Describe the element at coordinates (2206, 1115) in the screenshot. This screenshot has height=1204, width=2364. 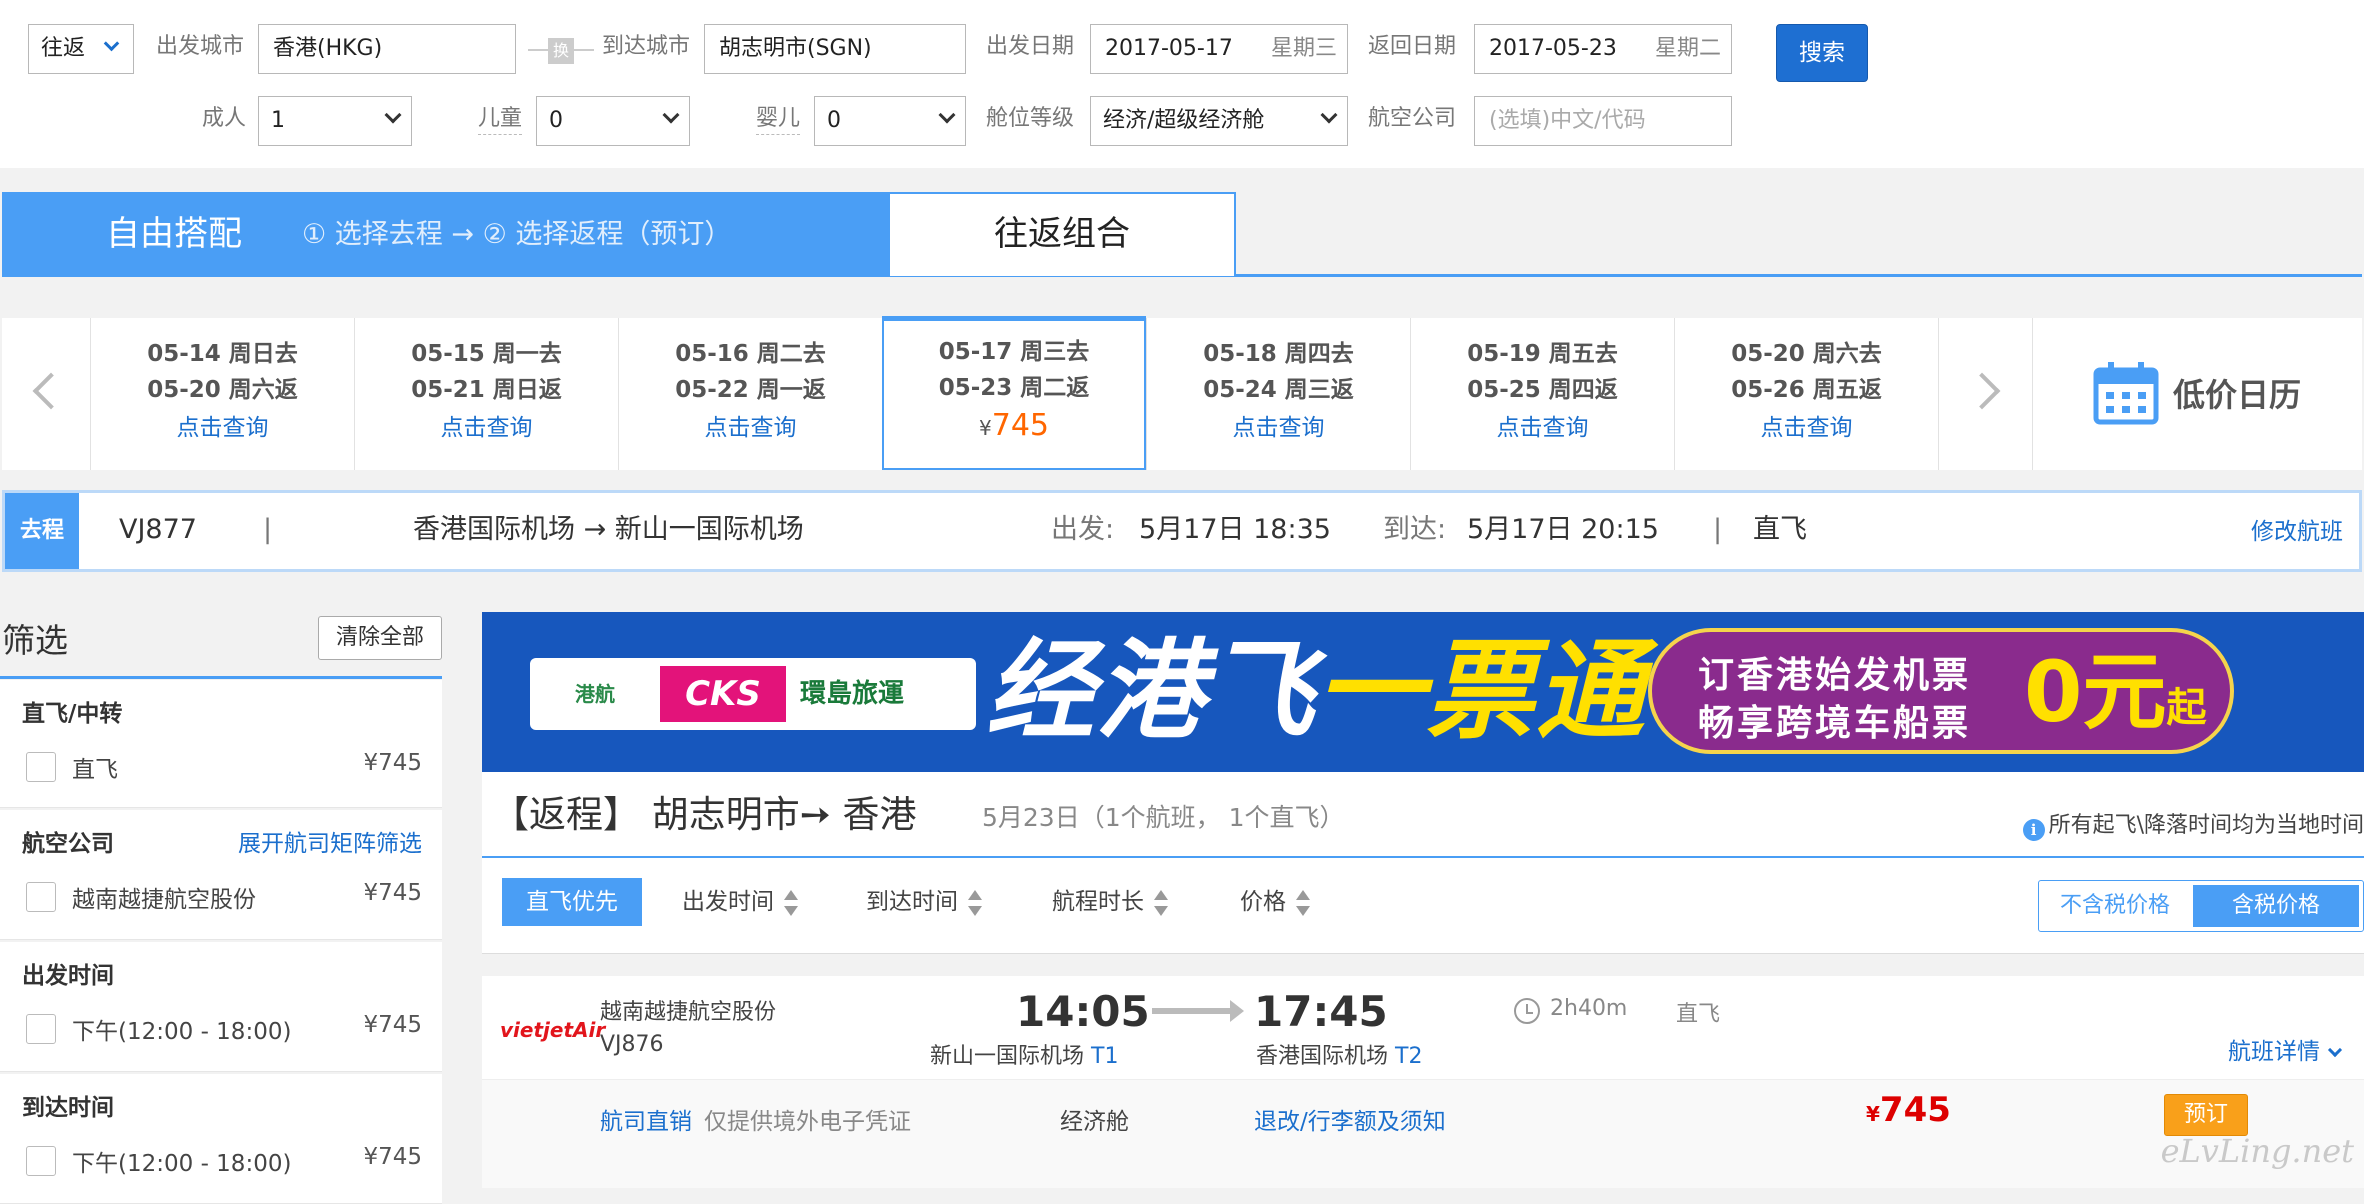
I see `book-button: 预订` at that location.